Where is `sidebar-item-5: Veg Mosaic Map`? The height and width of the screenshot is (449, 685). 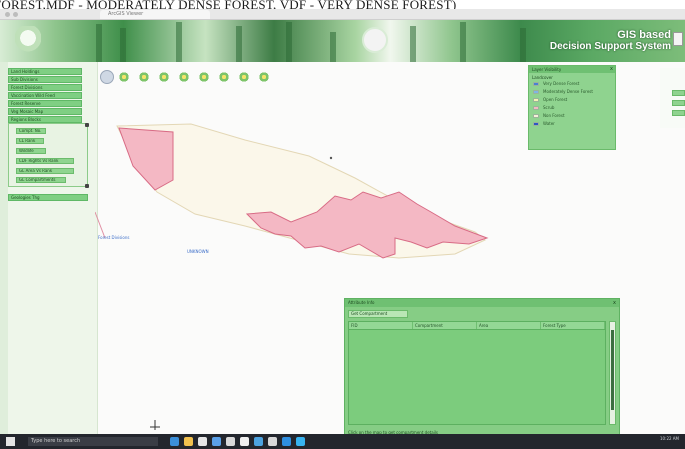
sidebar-item-5: Veg Mosaic Map is located at coordinates (45, 111).